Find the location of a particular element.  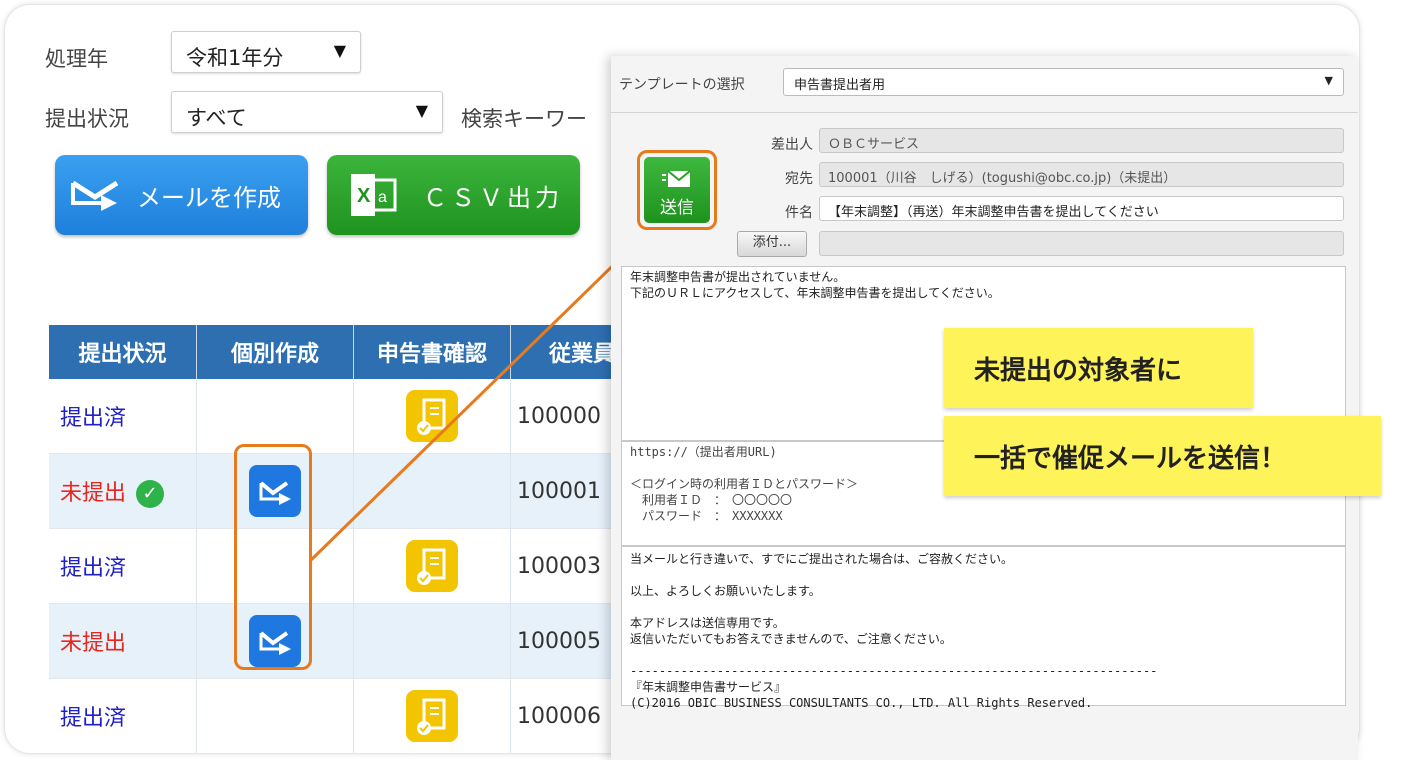

callout-line2: 一括で催促メールを送信！ is located at coordinates (1162, 456).